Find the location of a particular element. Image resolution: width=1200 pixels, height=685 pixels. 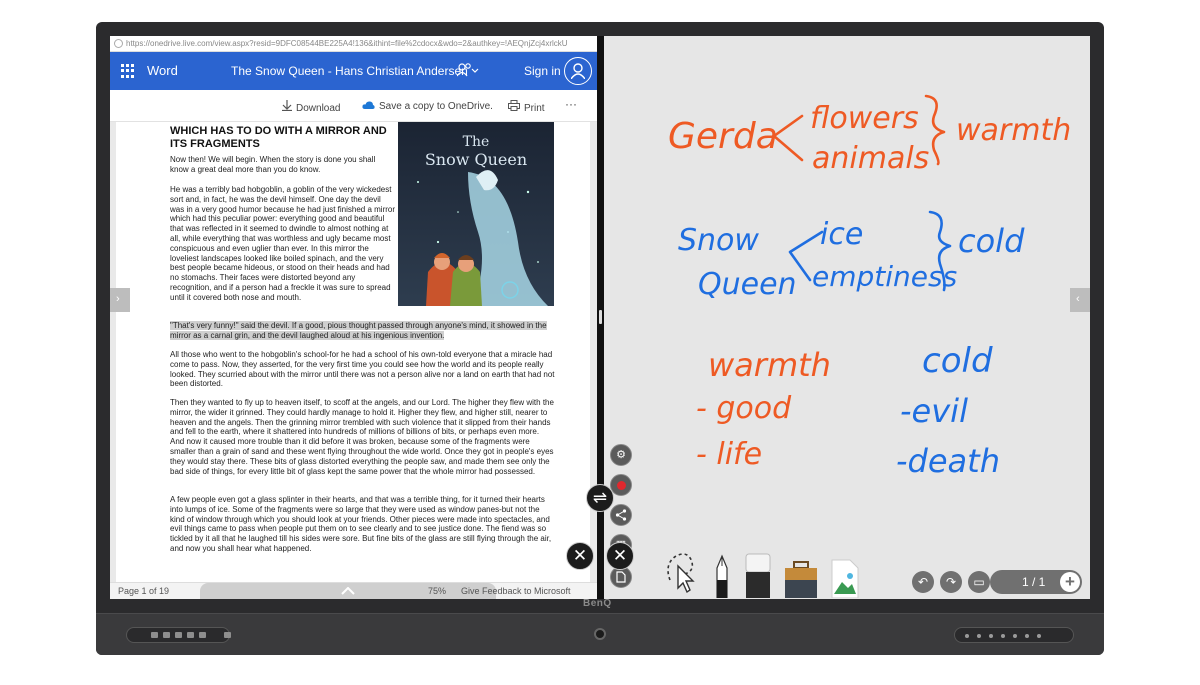

image-insert-icon is located at coordinates (845, 576).